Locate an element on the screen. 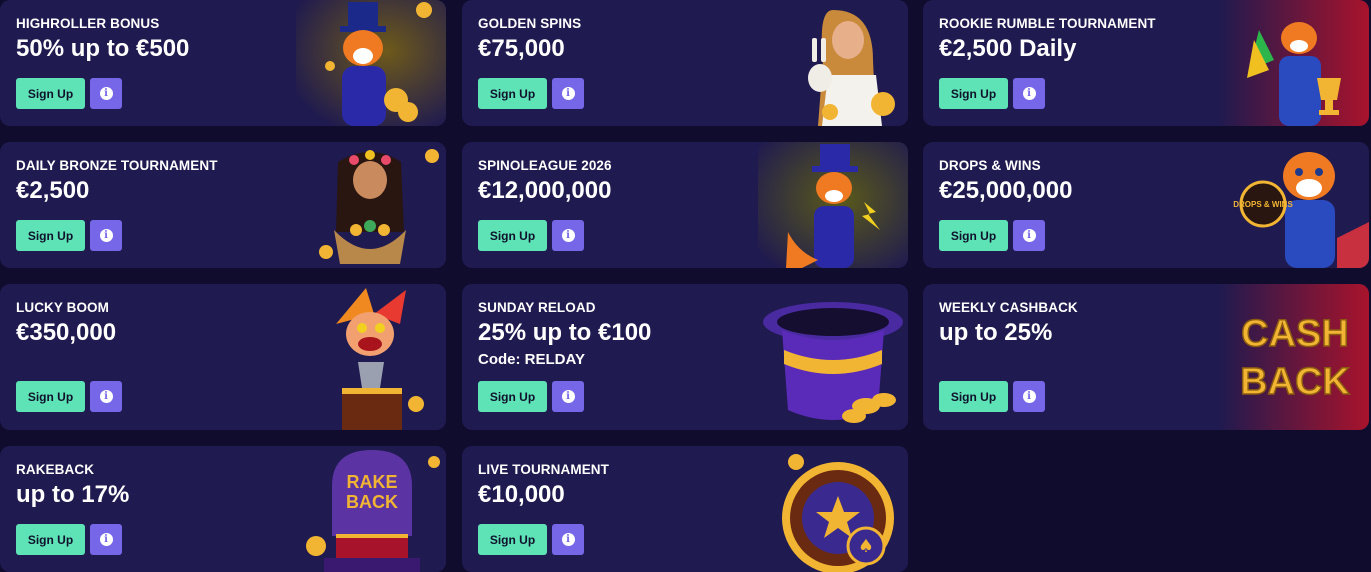  woman-with-basket-image is located at coordinates (371, 205).